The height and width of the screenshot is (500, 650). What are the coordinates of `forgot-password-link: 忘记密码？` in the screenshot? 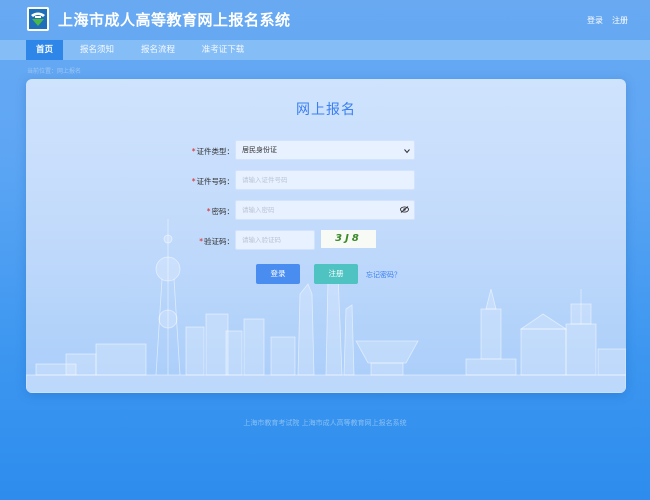 It's located at (383, 275).